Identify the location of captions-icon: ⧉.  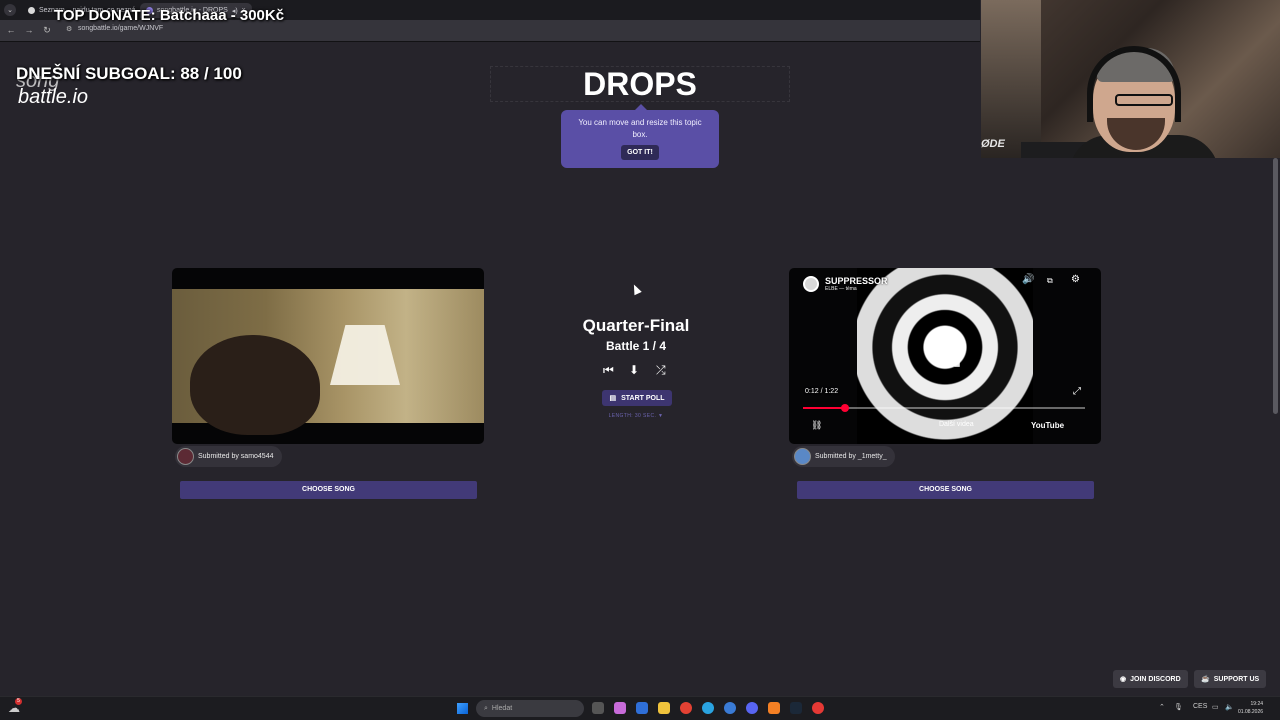
(1050, 281).